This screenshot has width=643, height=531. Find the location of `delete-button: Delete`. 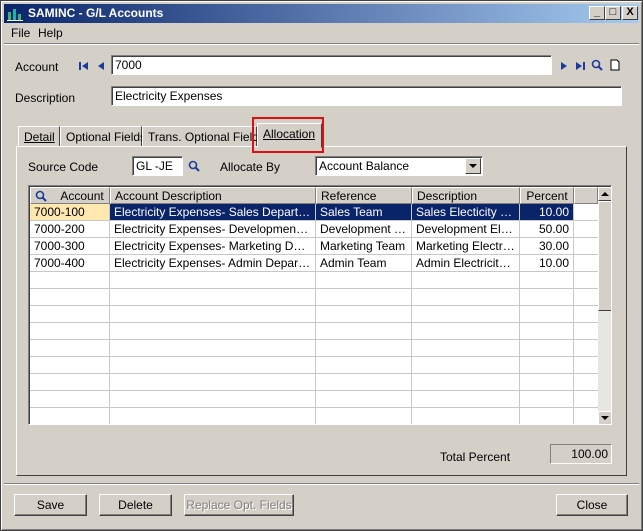

delete-button: Delete is located at coordinates (135, 505).